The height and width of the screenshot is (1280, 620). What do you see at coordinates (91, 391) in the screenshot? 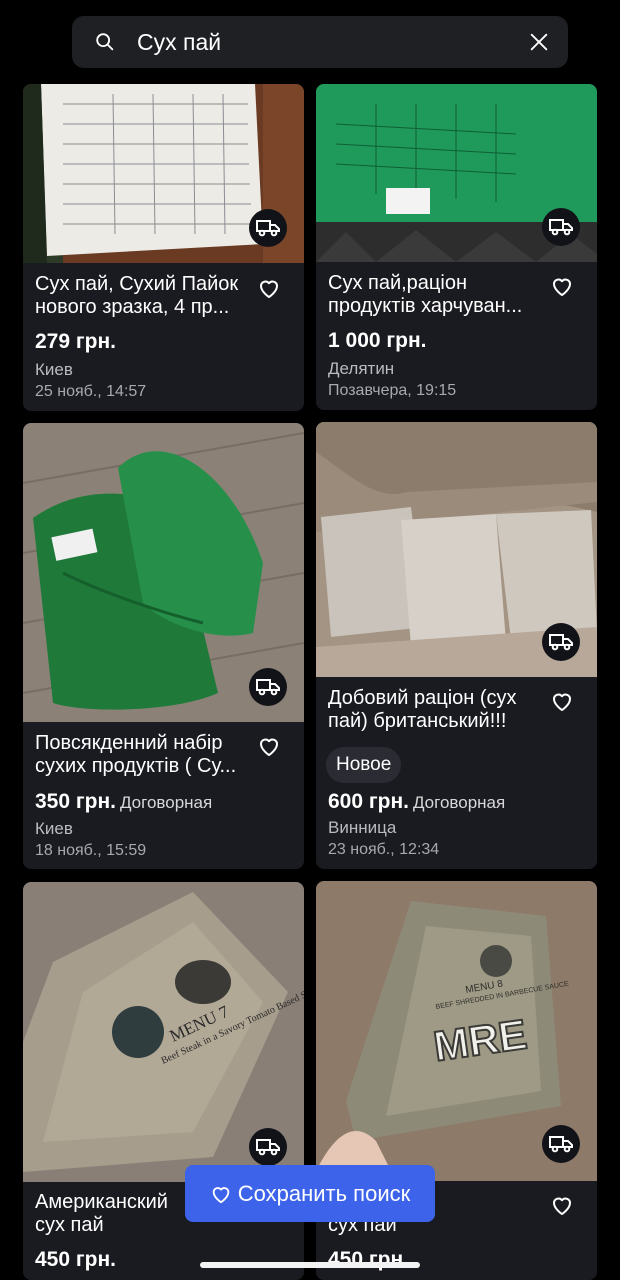
I see `listing-date: 25 нояб., 14:57` at bounding box center [91, 391].